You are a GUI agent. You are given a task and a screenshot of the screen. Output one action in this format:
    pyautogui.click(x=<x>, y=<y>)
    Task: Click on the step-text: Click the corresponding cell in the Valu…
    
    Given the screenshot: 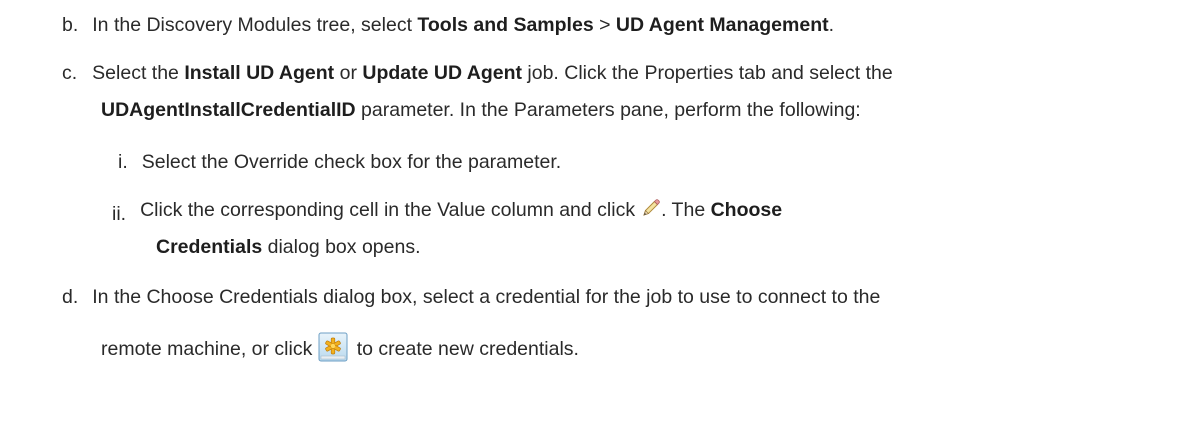 What is the action you would take?
    pyautogui.click(x=388, y=210)
    